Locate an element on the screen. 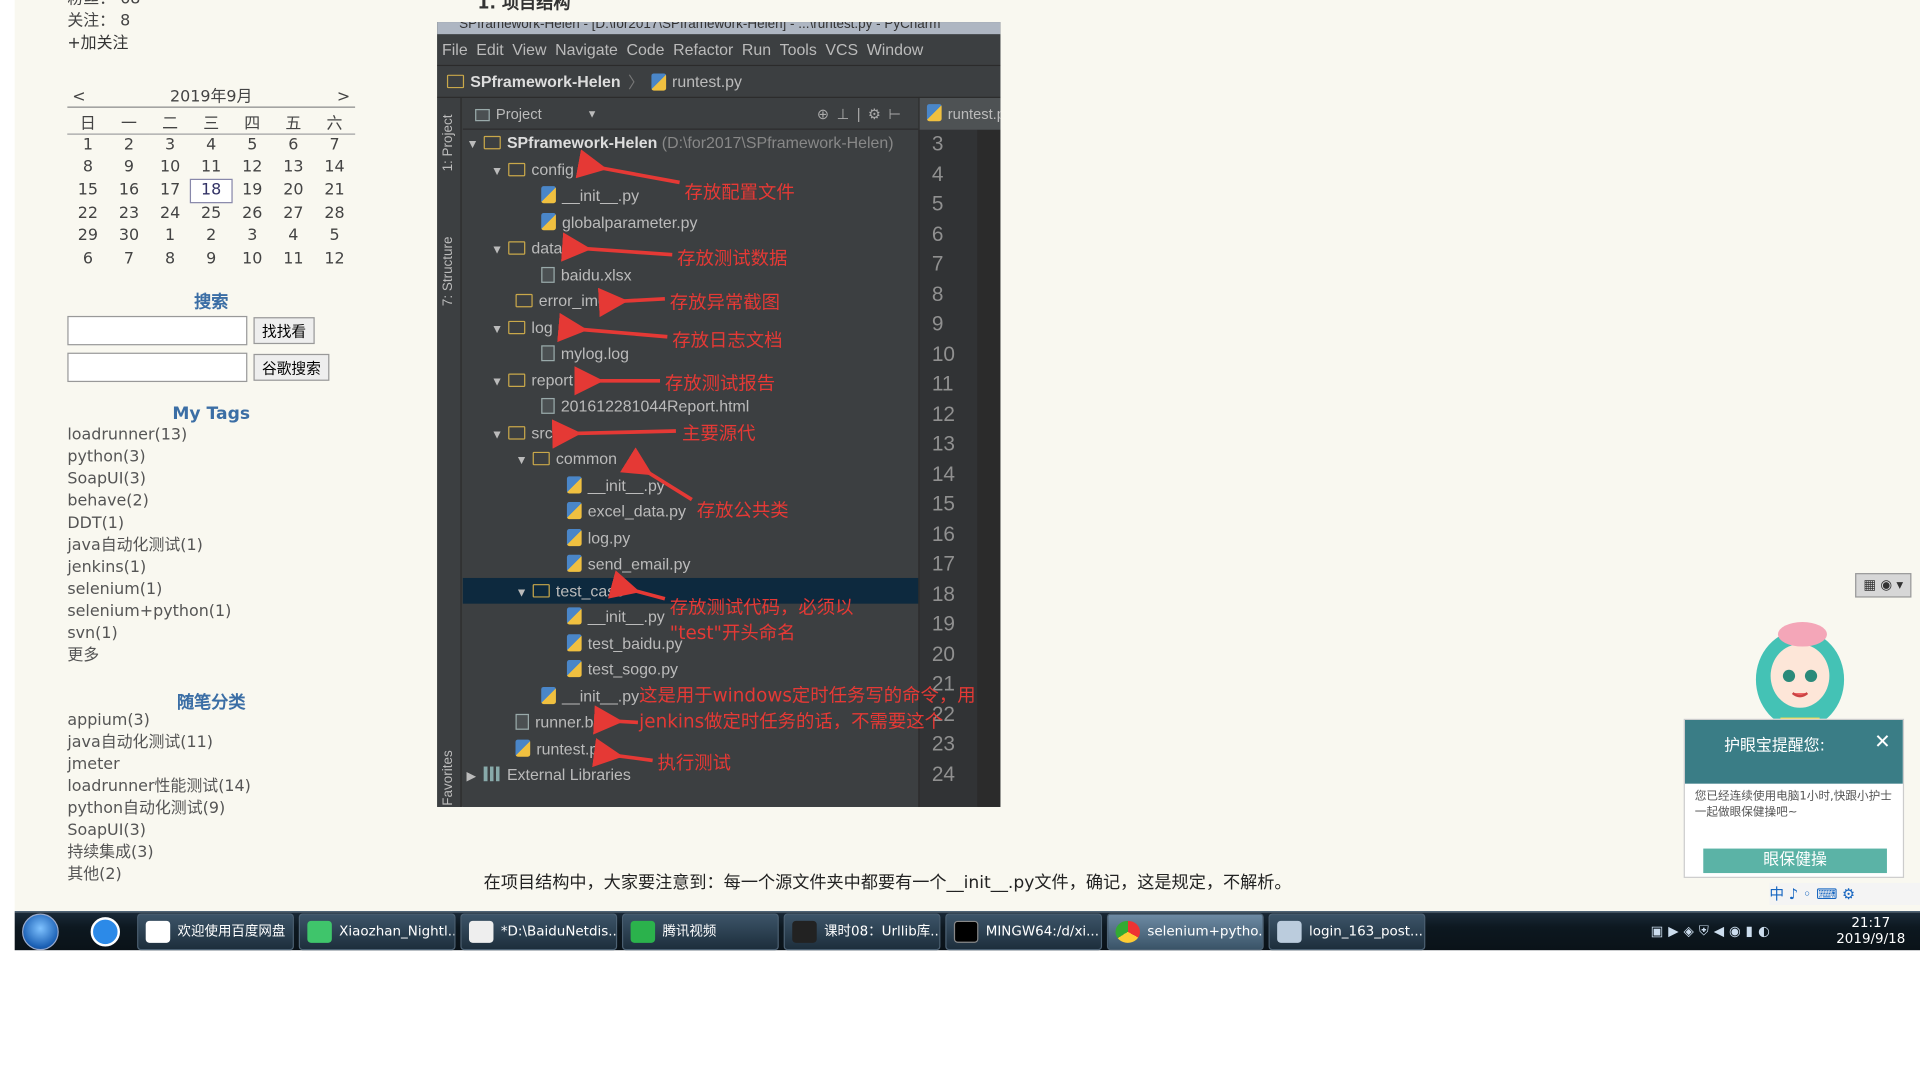 The image size is (1920, 1080). calendar-day: 6 is located at coordinates (87, 258).